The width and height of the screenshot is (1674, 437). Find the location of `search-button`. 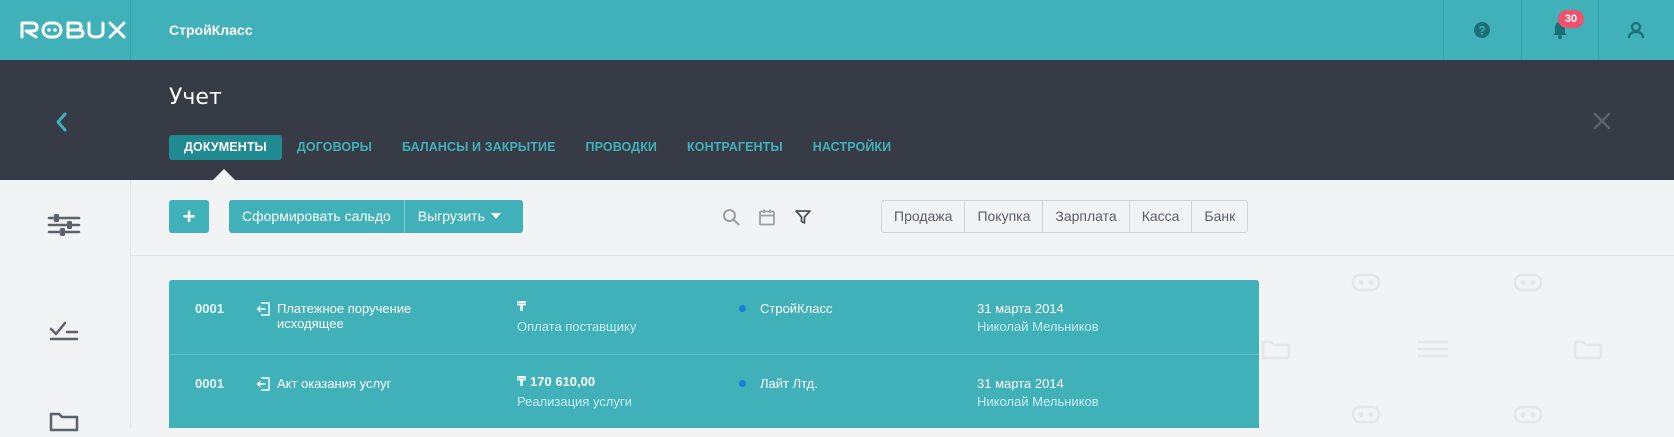

search-button is located at coordinates (731, 217).